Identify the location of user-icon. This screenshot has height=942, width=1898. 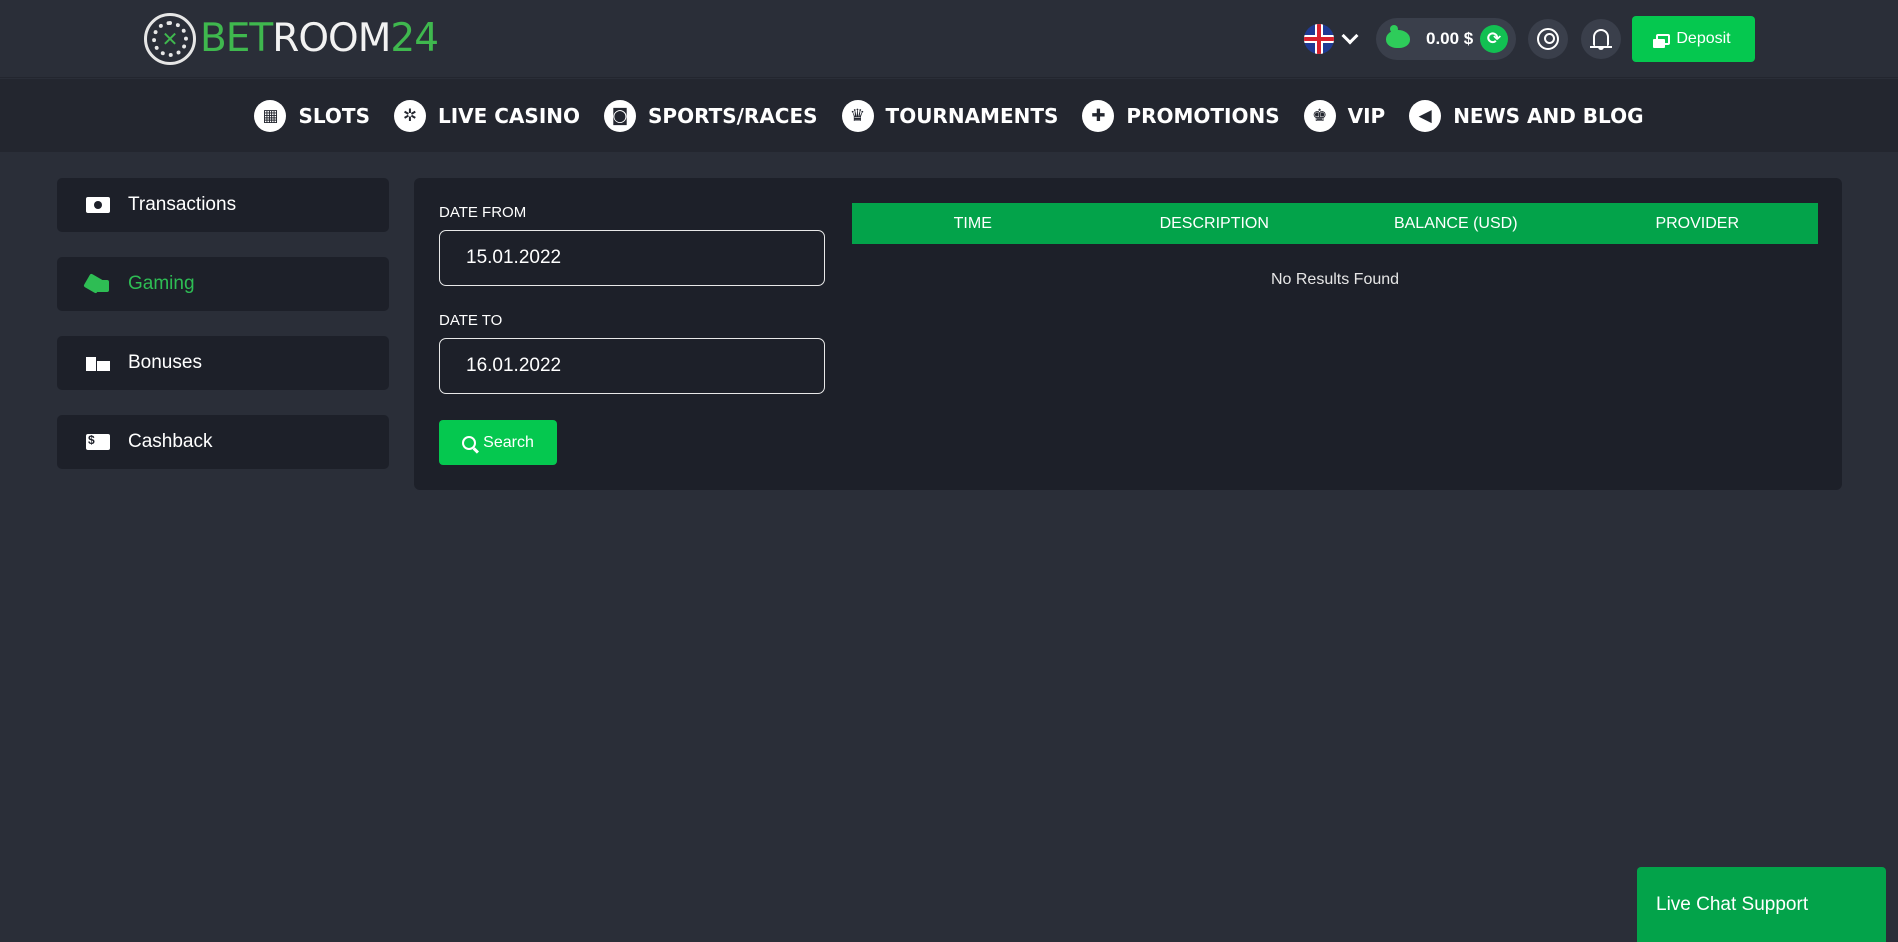
(1548, 39).